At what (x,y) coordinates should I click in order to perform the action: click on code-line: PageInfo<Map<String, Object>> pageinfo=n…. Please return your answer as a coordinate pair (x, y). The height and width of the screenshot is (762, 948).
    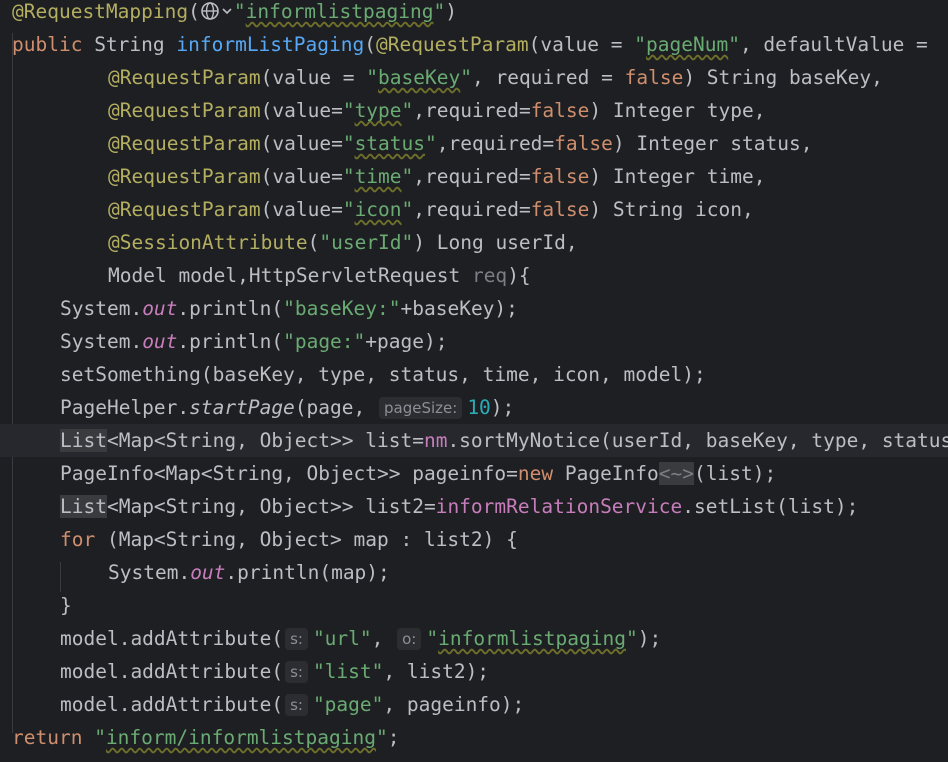
    Looking at the image, I should click on (474, 473).